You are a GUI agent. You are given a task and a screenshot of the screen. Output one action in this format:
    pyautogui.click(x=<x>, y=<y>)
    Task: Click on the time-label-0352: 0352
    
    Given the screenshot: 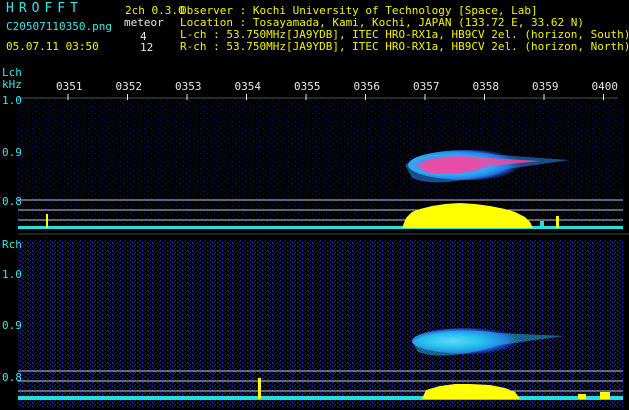 What is the action you would take?
    pyautogui.click(x=129, y=86)
    